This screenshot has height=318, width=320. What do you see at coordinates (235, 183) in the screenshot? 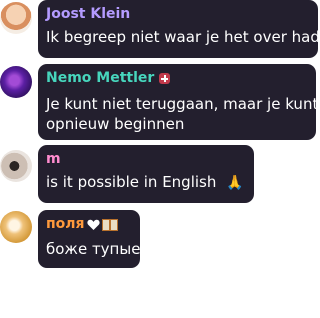
I see `praying-hands-icon: 🙏` at bounding box center [235, 183].